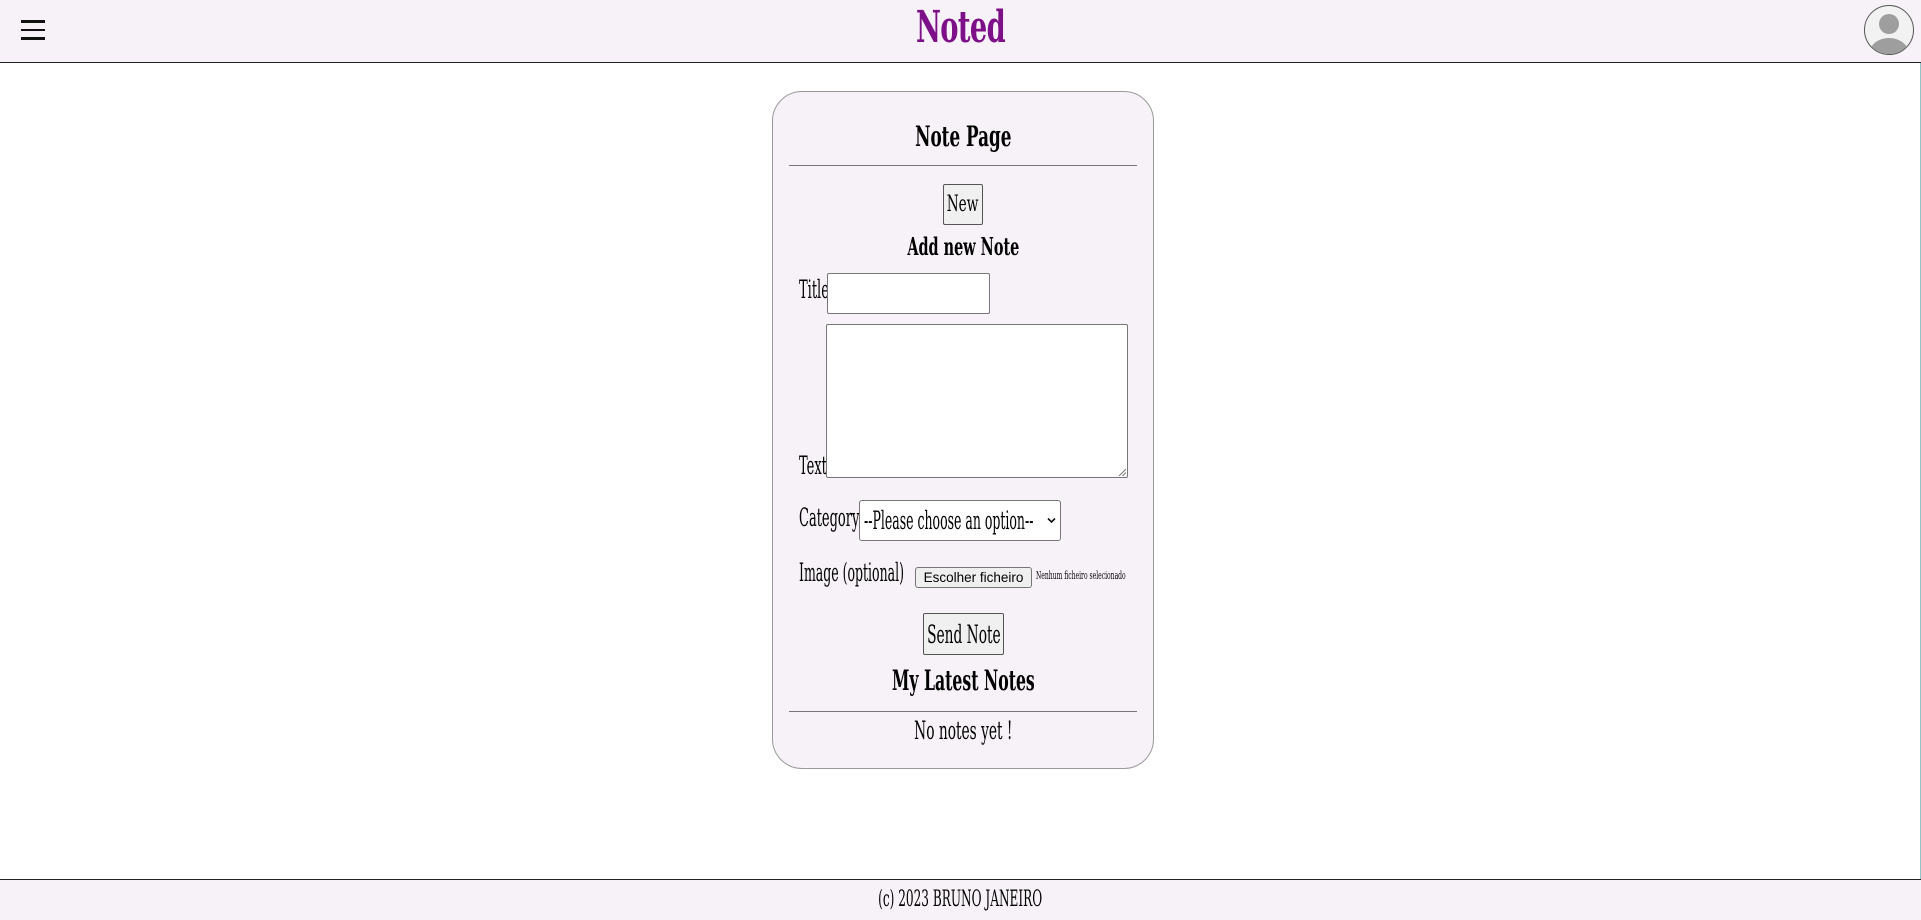  I want to click on new-button-label: New, so click(963, 204).